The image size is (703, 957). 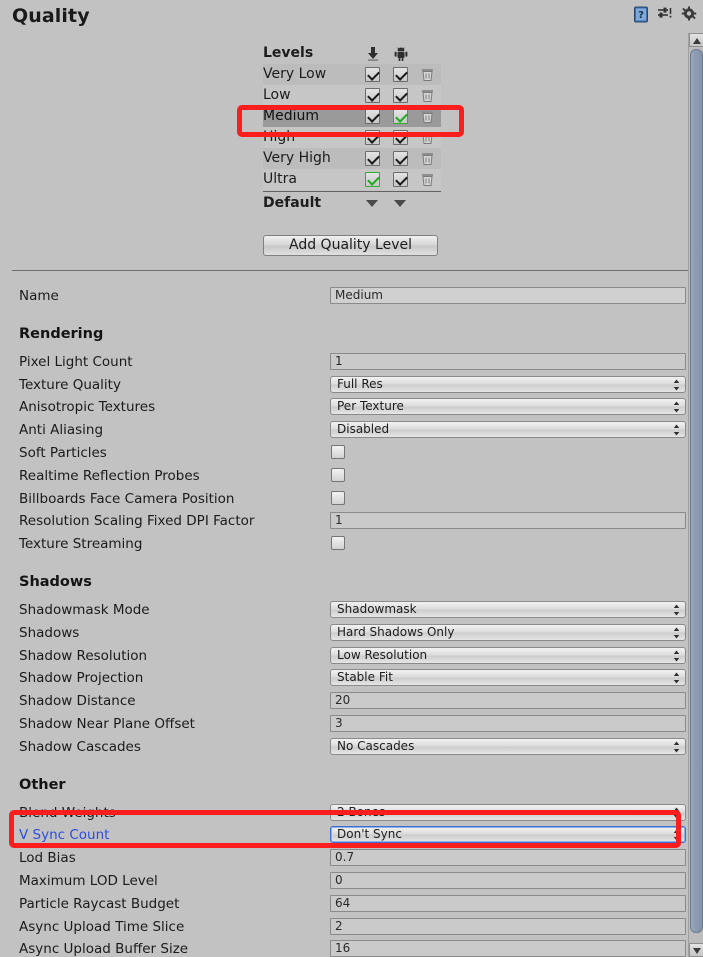 What do you see at coordinates (508, 835) in the screenshot?
I see `property-dropdown: Don't Sync` at bounding box center [508, 835].